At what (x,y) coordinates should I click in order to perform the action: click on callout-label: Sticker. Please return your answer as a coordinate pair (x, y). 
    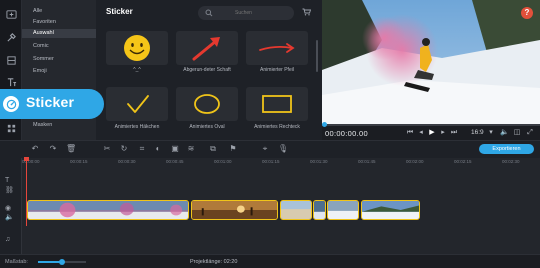
    Looking at the image, I should click on (50, 102).